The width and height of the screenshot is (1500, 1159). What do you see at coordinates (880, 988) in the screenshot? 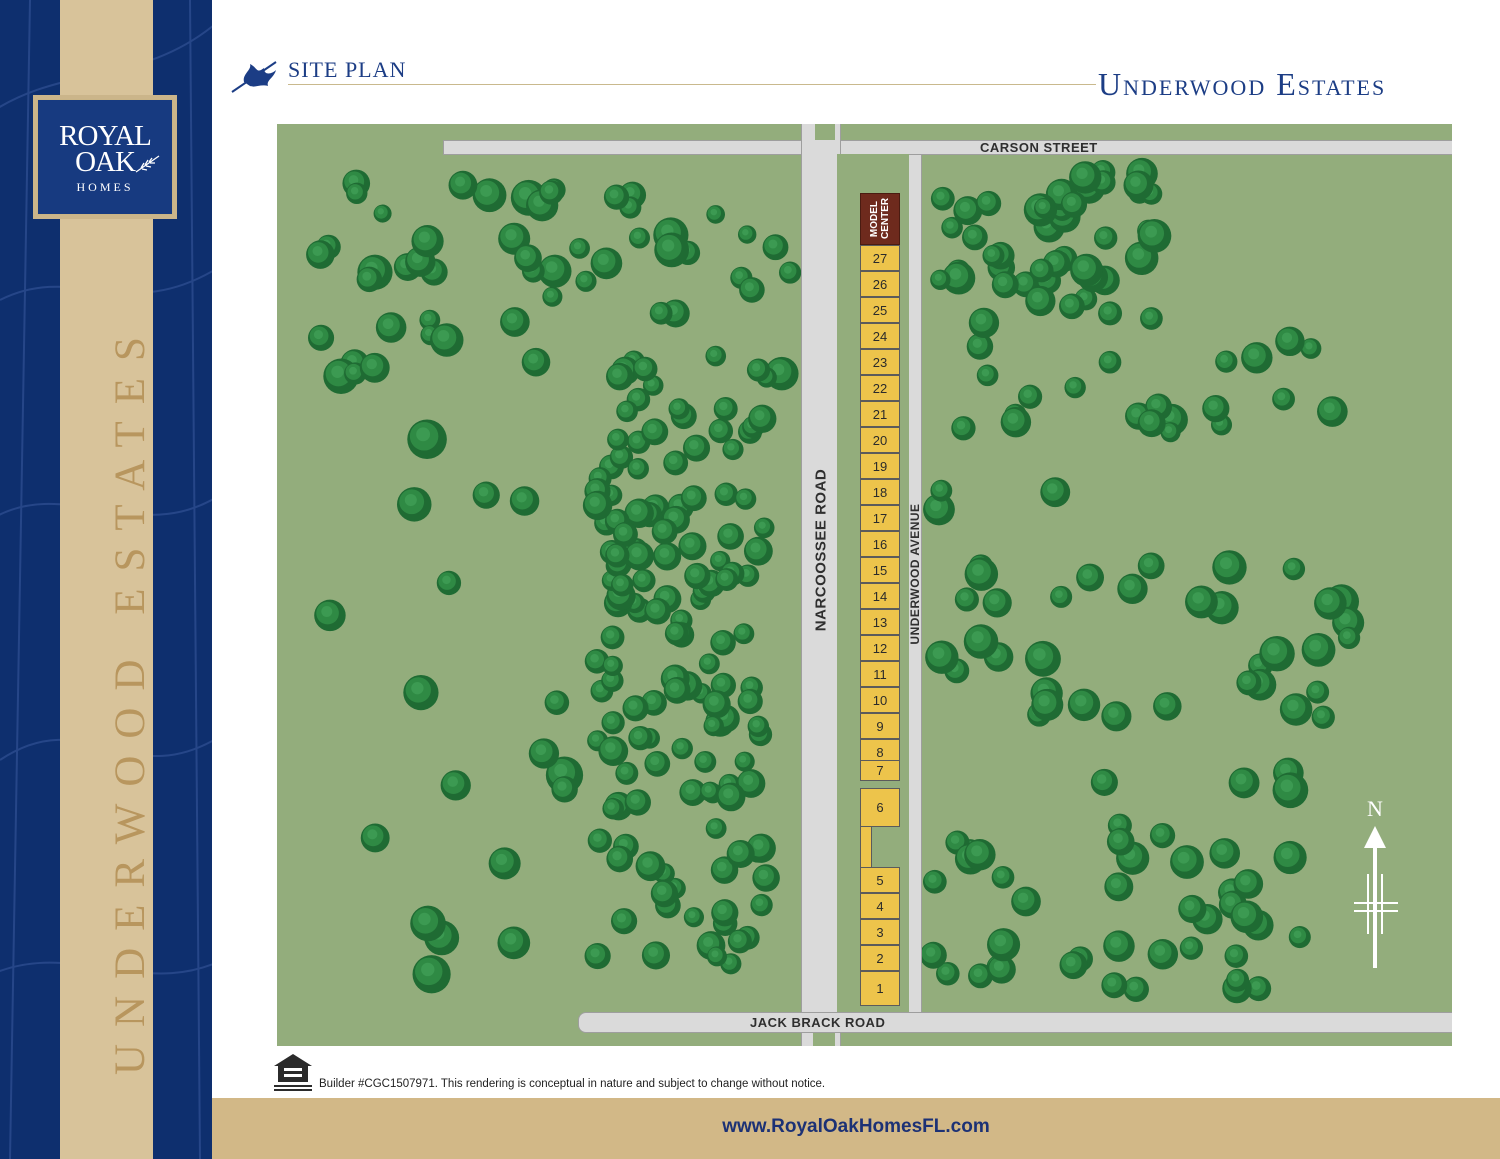
I see `lot-1: 1` at bounding box center [880, 988].